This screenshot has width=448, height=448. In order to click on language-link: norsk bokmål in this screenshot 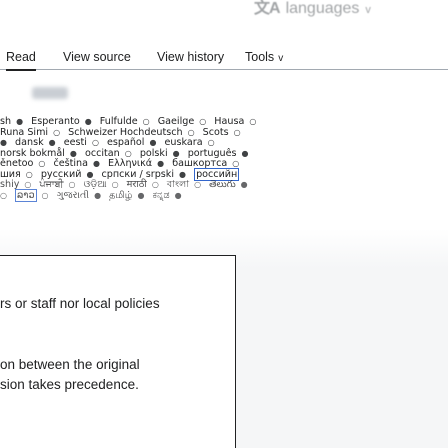, I will do `click(32, 153)`.